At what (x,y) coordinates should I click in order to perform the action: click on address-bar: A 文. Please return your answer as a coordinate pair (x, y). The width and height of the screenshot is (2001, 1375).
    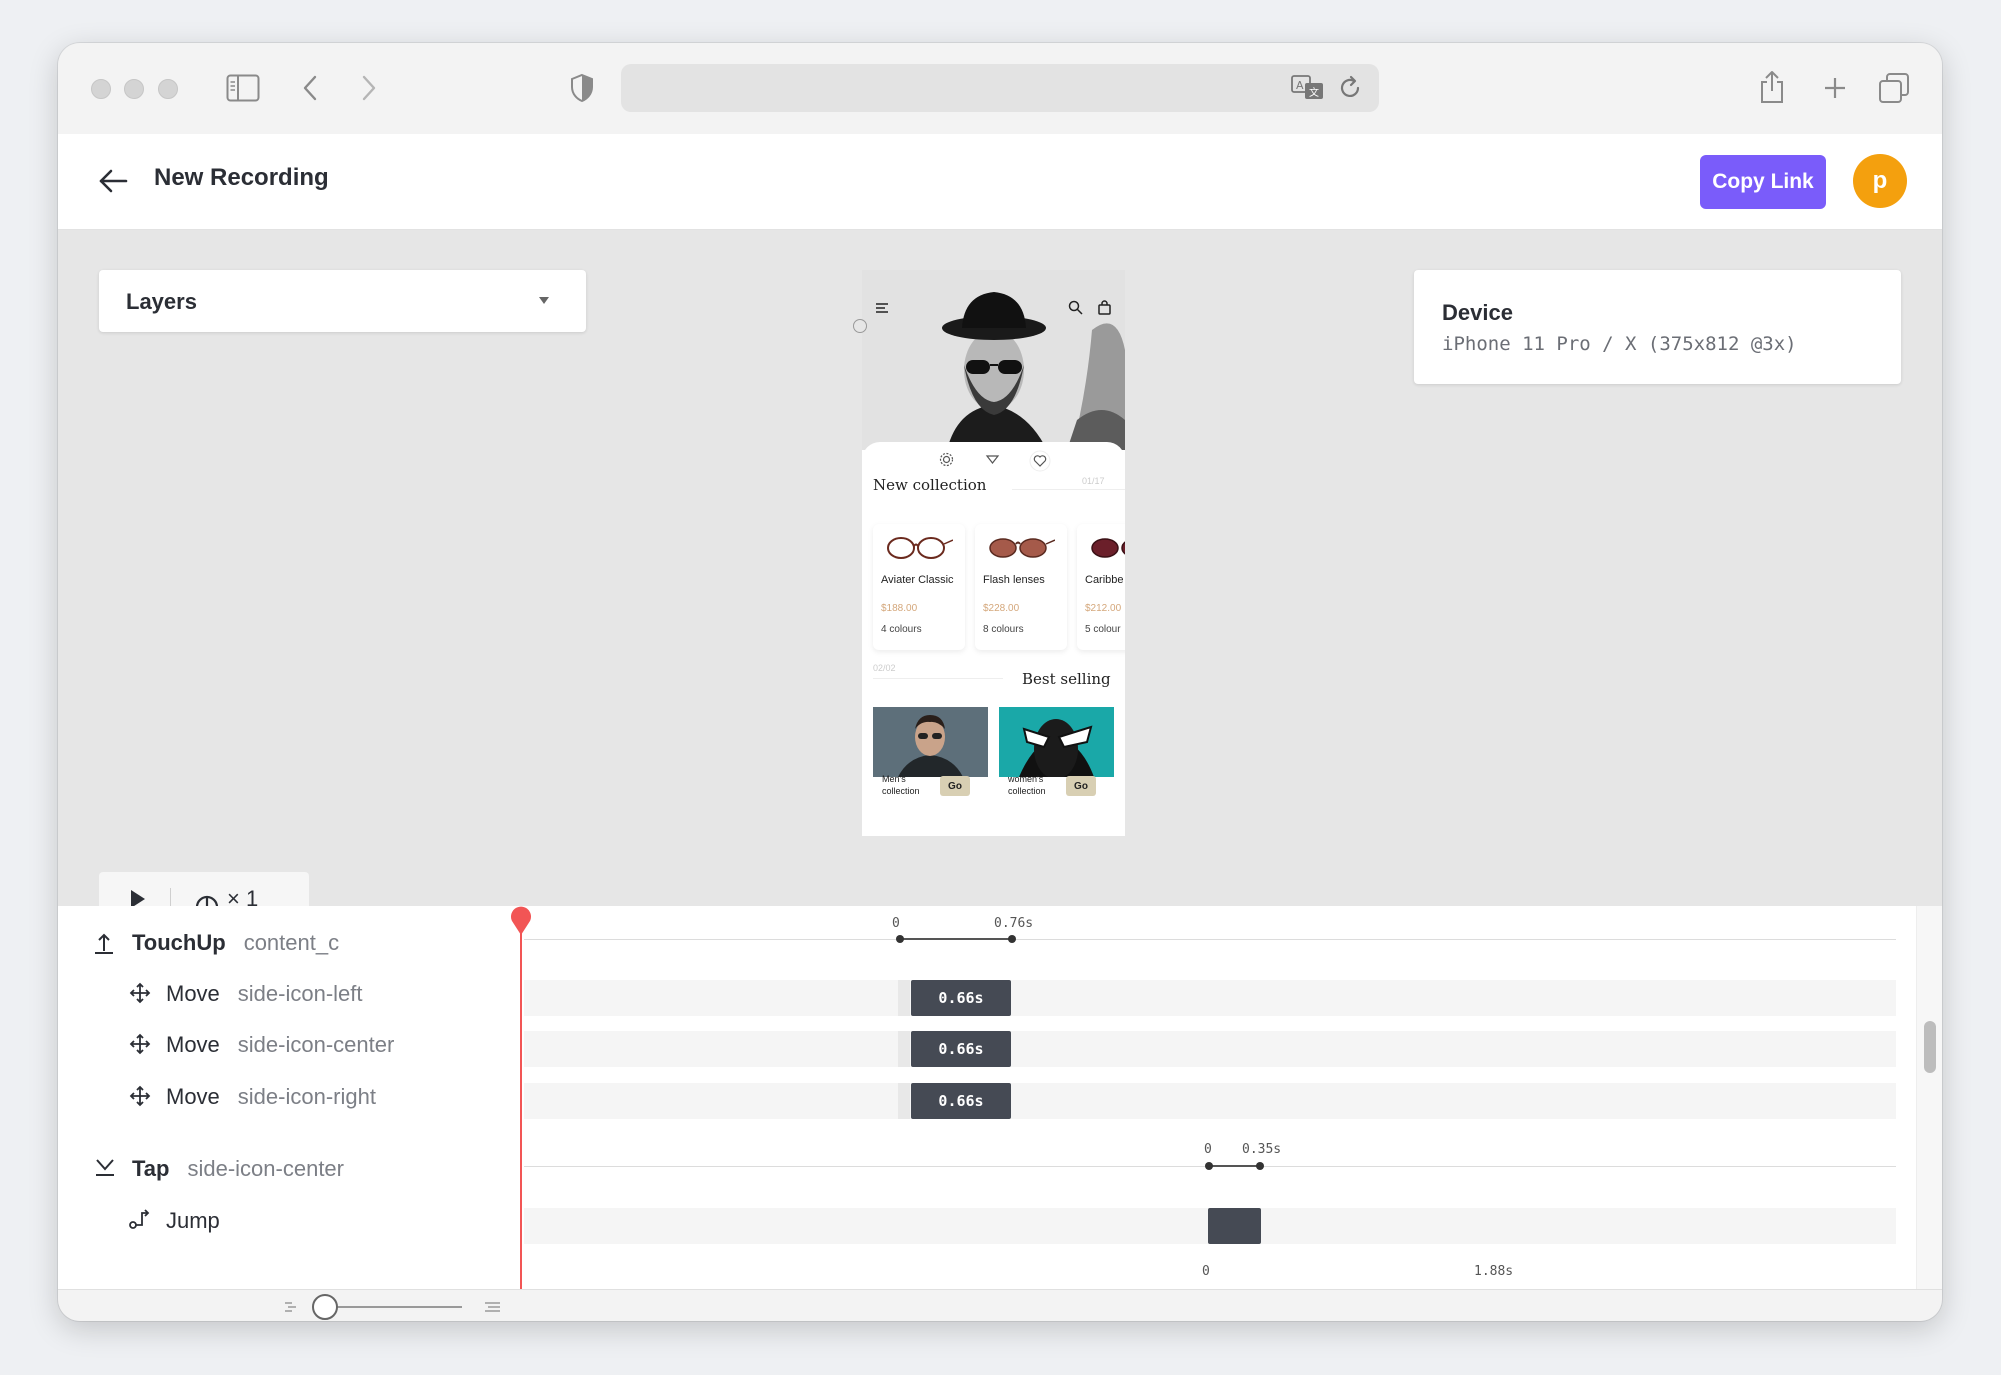
    Looking at the image, I should click on (1000, 88).